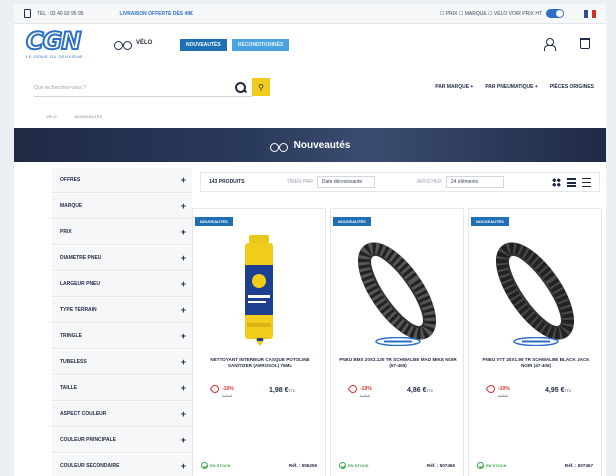  I want to click on filter-label: PRIX, so click(66, 232).